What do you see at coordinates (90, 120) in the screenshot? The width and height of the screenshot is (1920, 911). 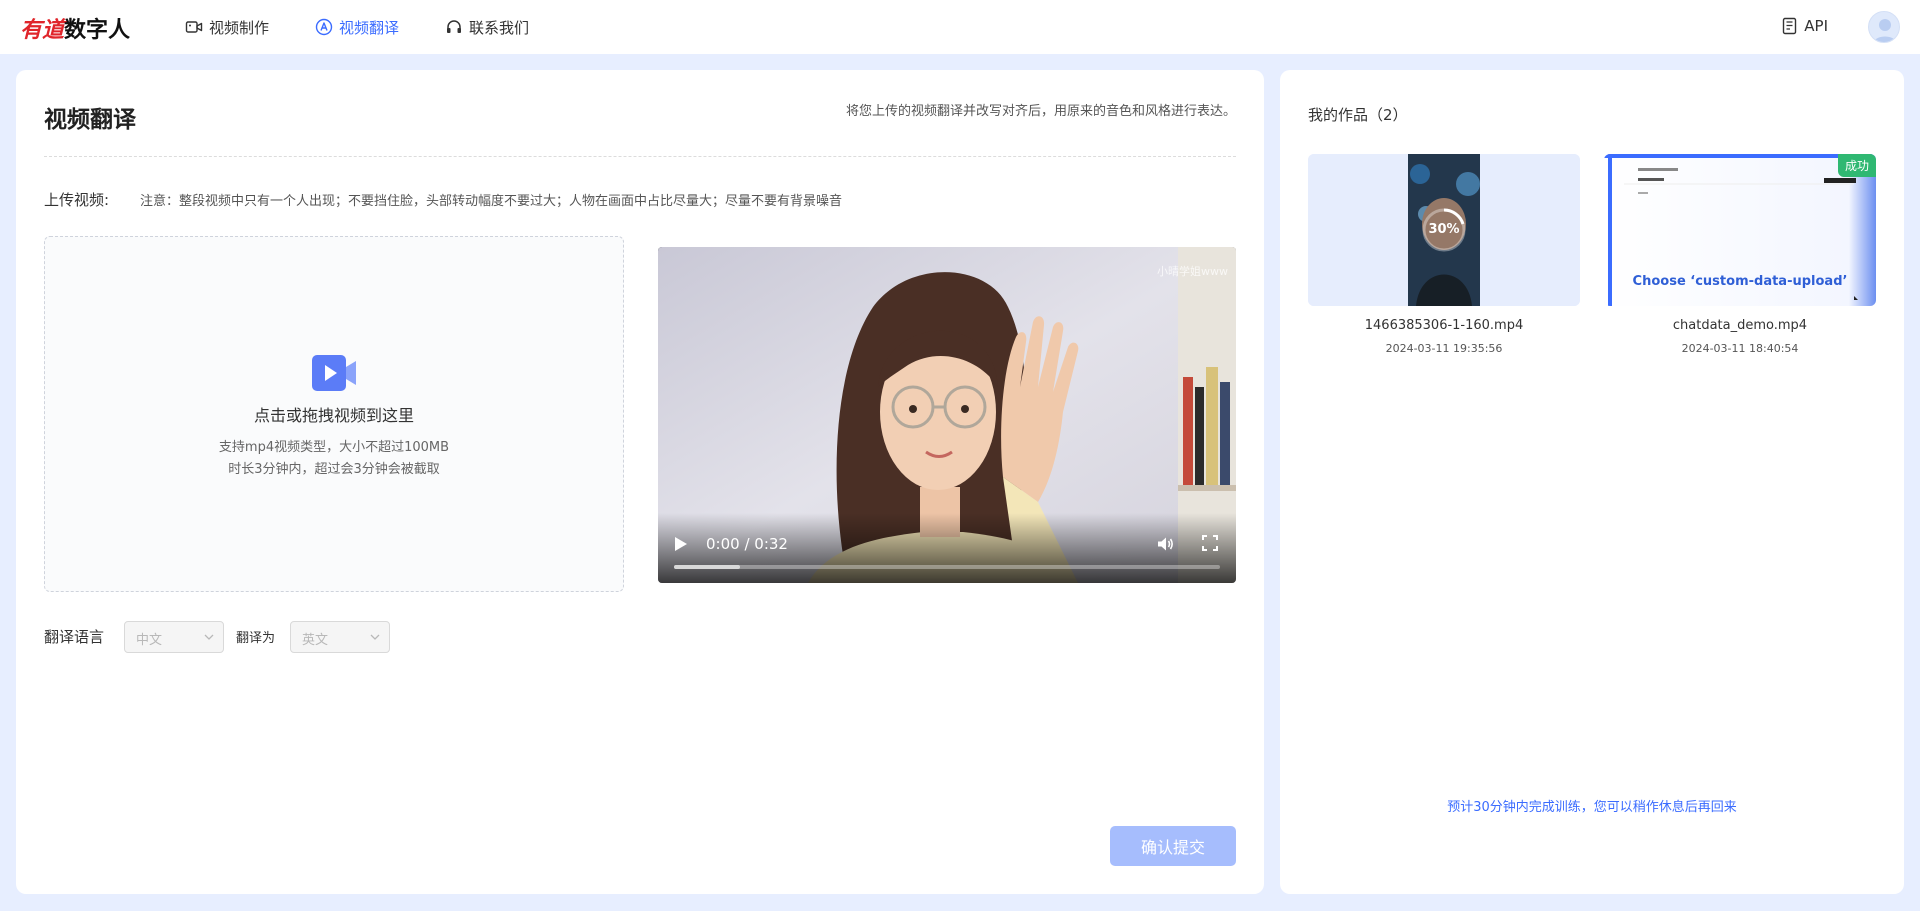 I see `page-title: 视频翻译` at bounding box center [90, 120].